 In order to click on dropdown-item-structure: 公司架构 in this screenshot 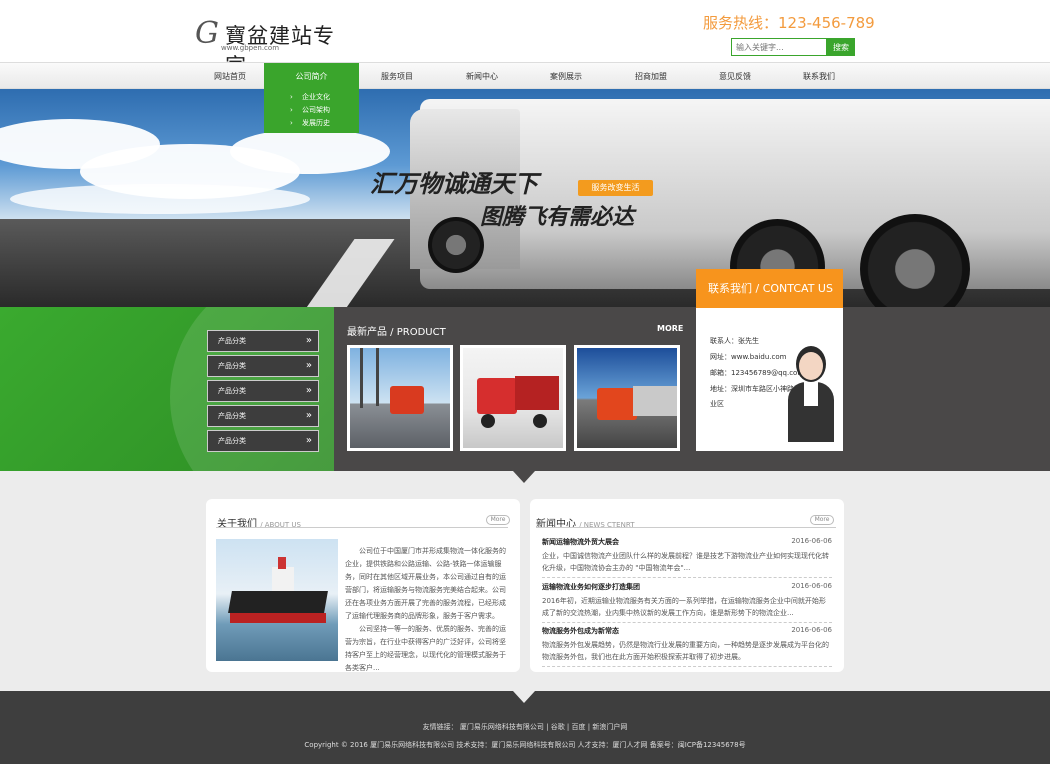, I will do `click(311, 110)`.